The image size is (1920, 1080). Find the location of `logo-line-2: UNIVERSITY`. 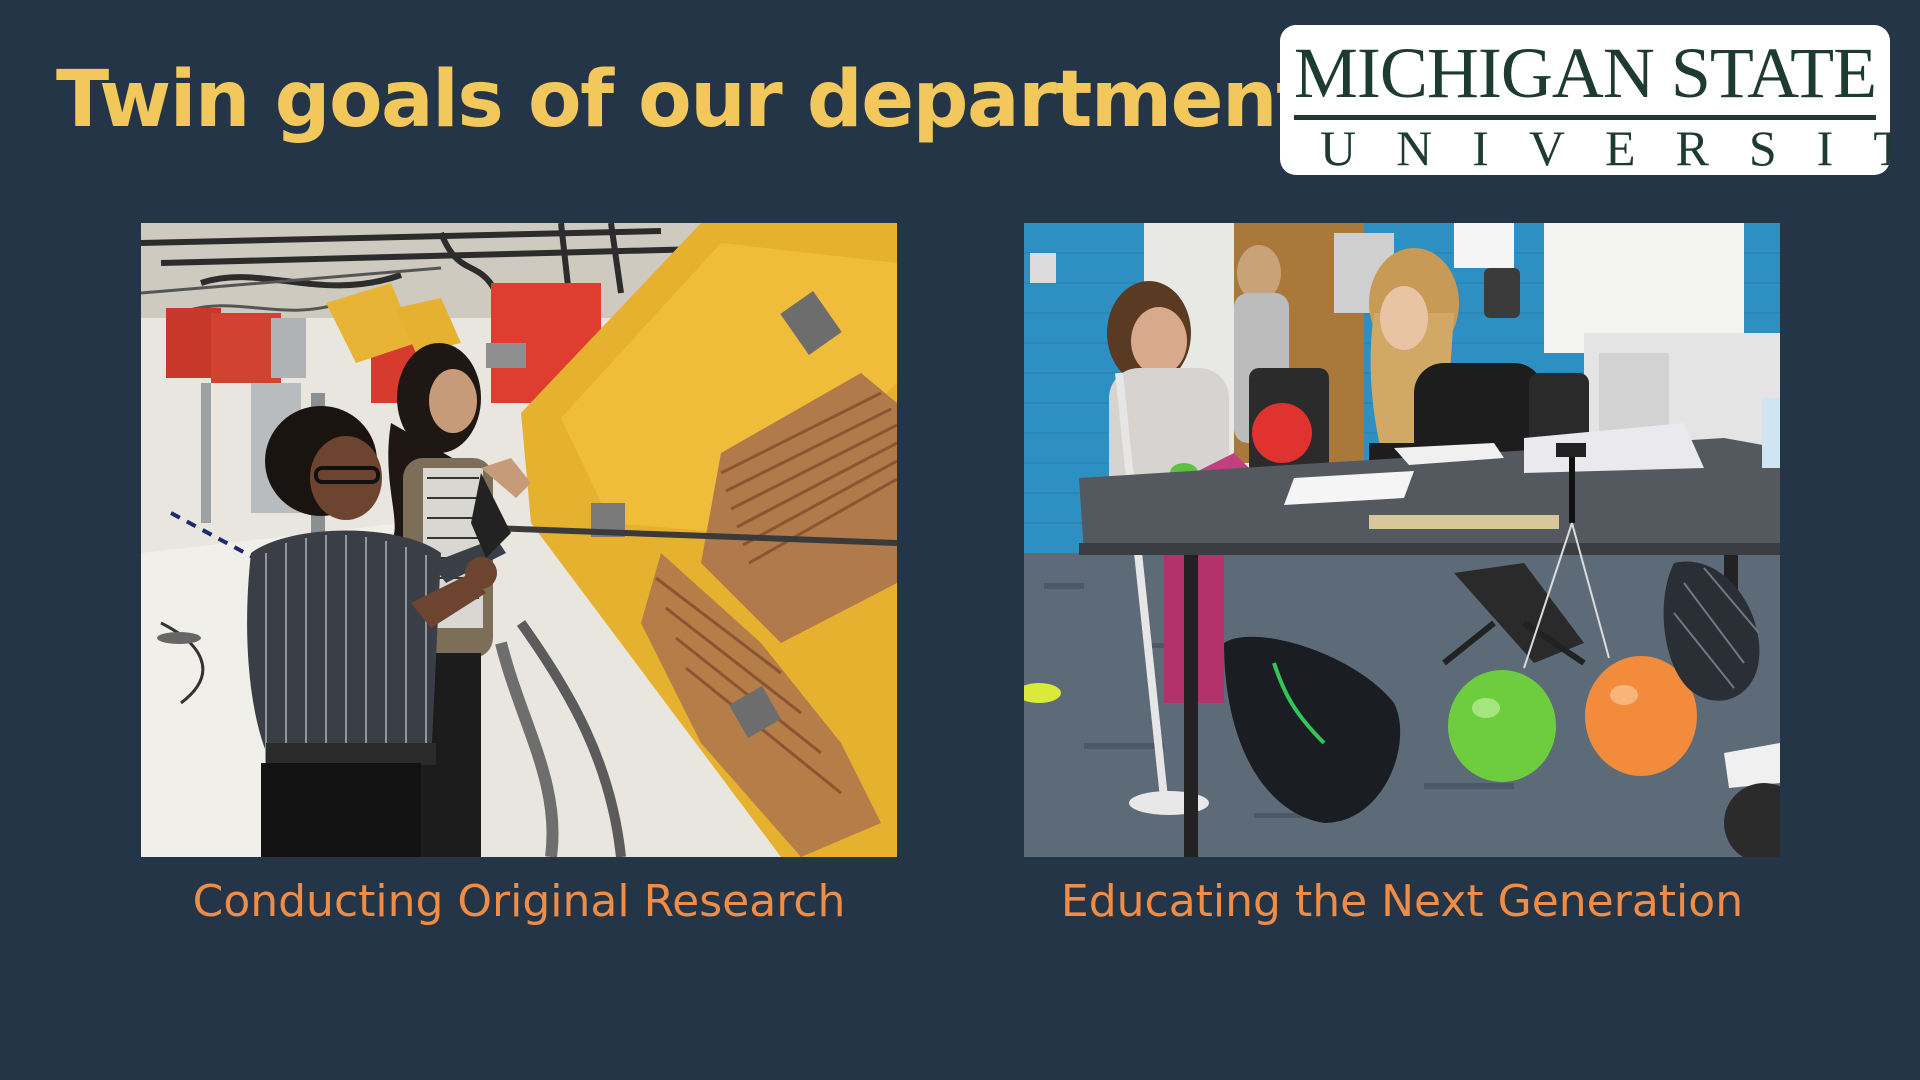

logo-line-2: UNIVERSITY is located at coordinates (1605, 147).